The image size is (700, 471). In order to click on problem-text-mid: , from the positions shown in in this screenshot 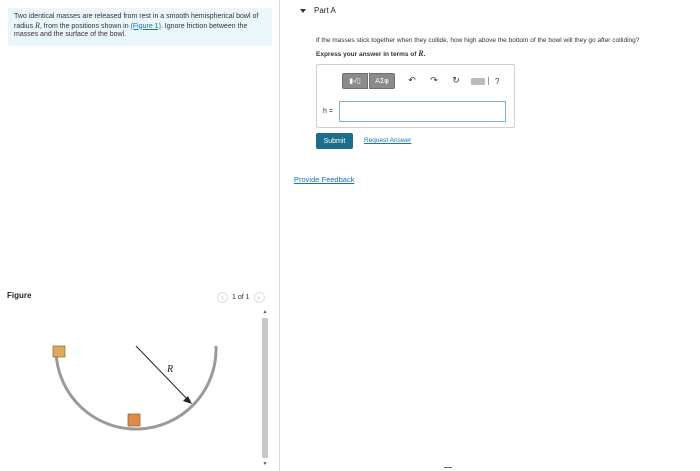, I will do `click(85, 26)`.